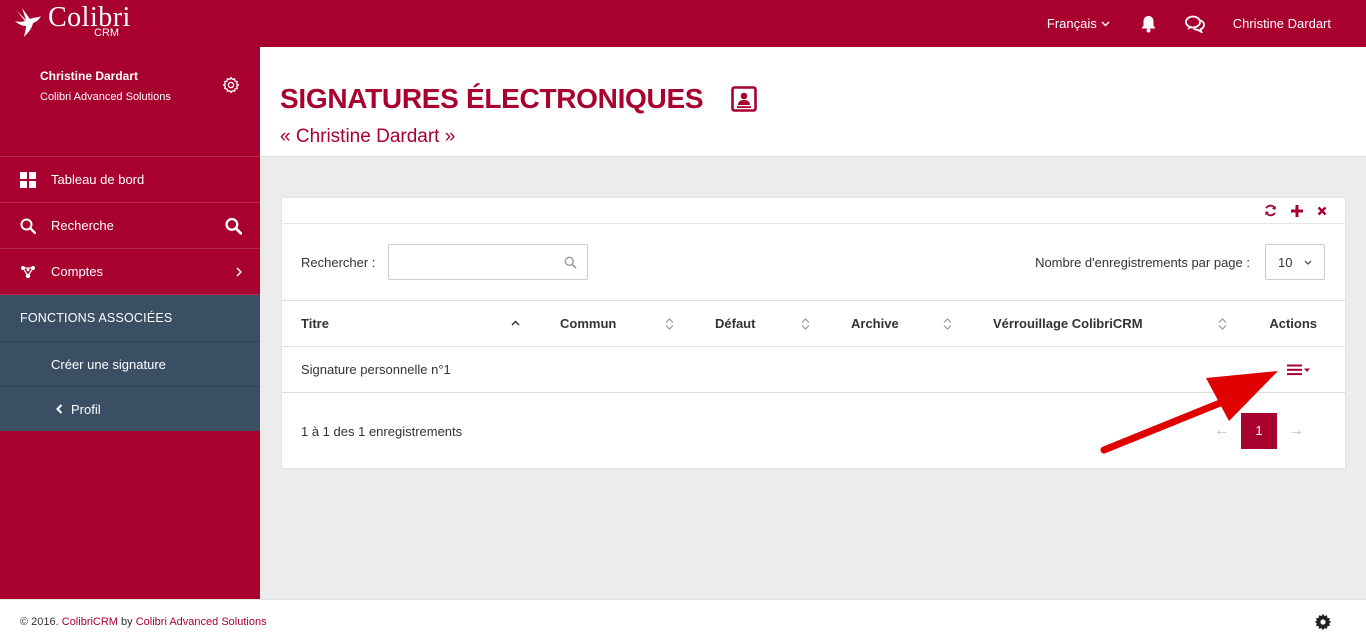 The image size is (1366, 644). Describe the element at coordinates (1108, 324) in the screenshot. I see `column-header-verrouillage: Vérrouillage ColibriCRM` at that location.